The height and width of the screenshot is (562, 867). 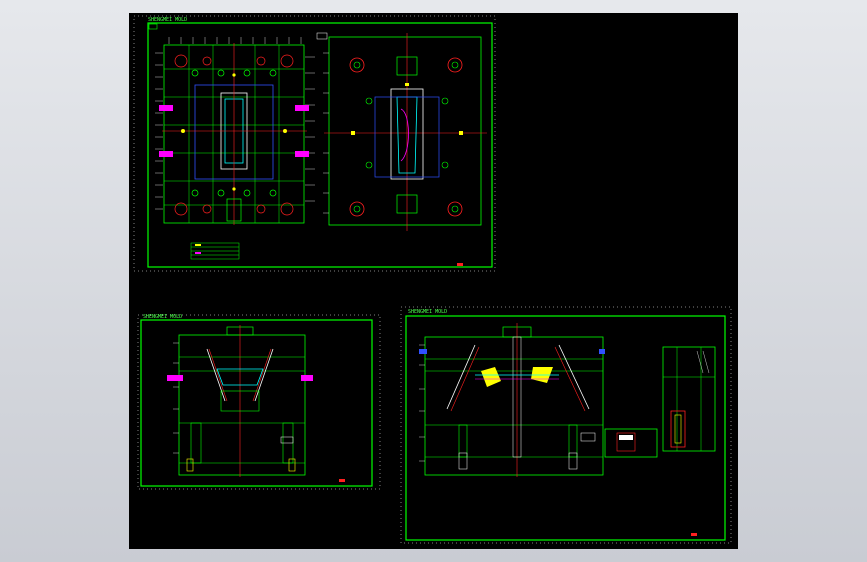 What do you see at coordinates (167, 20) in the screenshot?
I see `sheet-top-title: SHENGMEI MOLD` at bounding box center [167, 20].